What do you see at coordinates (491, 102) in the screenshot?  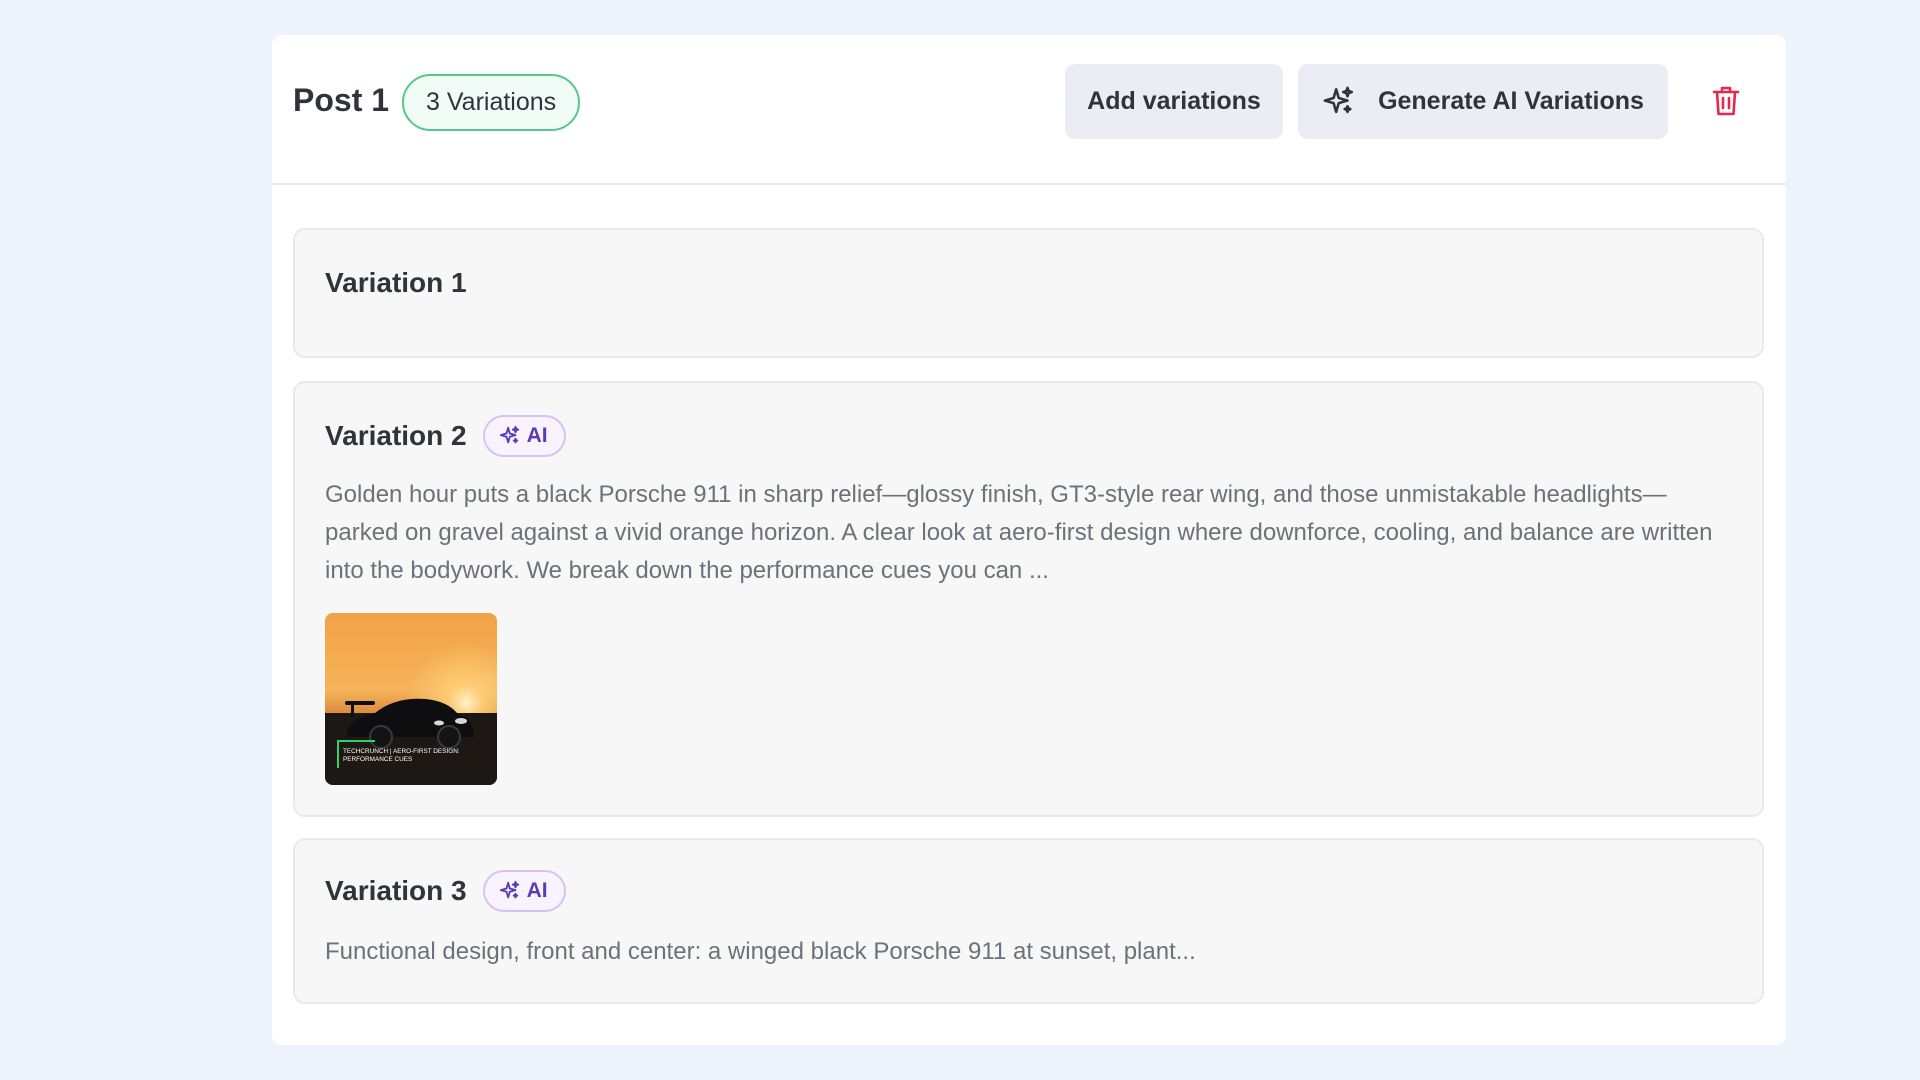 I see `variations-count-badge: 3 Variations` at bounding box center [491, 102].